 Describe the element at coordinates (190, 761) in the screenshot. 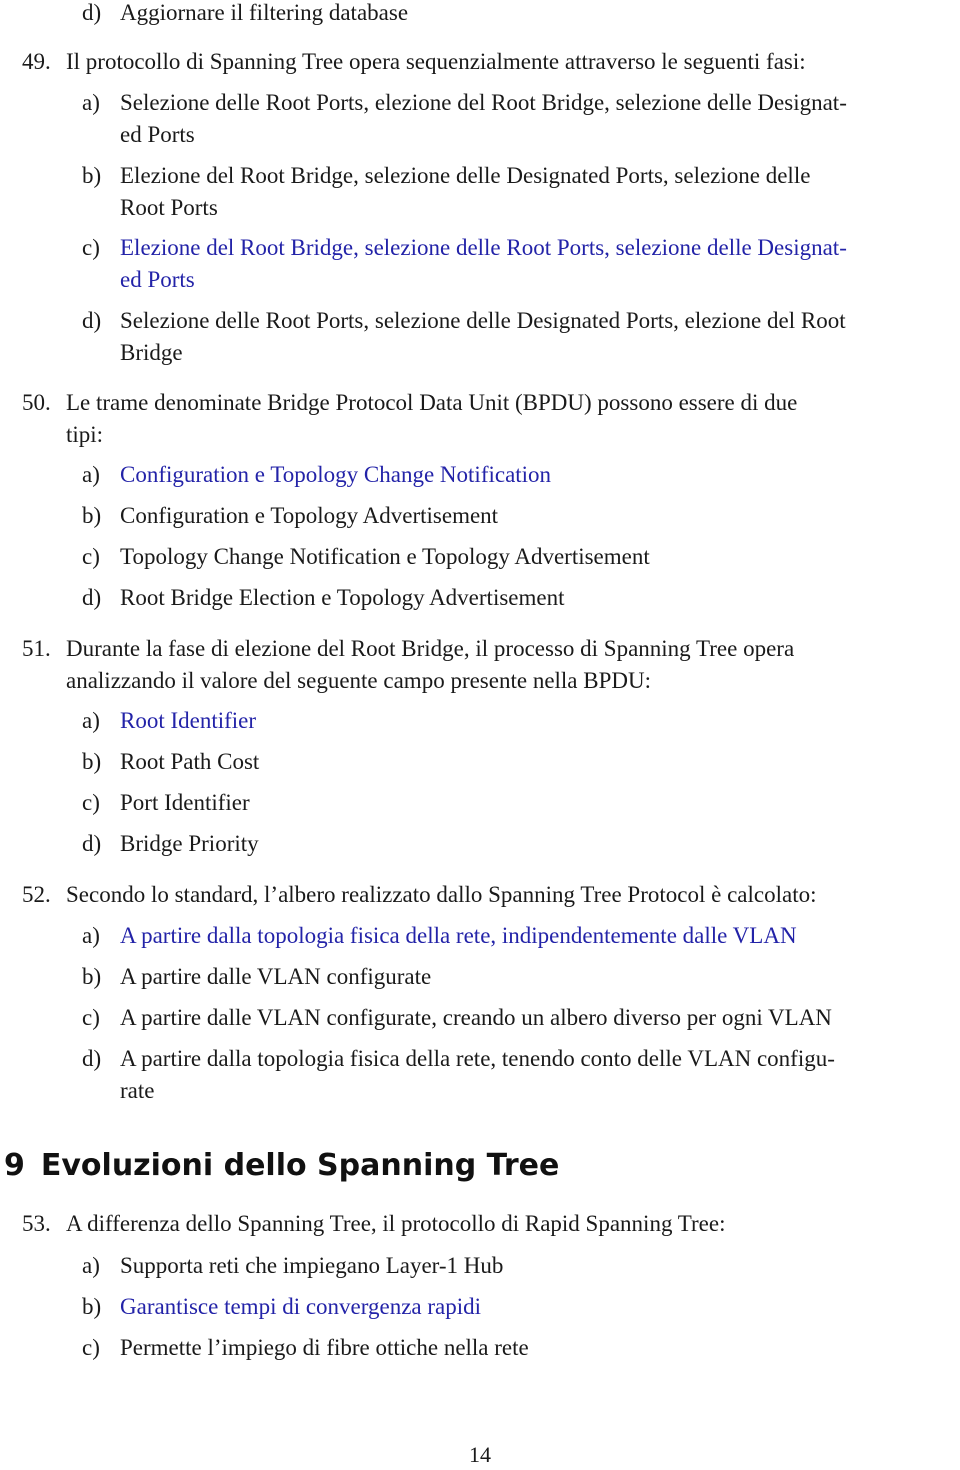

I see `option-text: Root Path Cost` at that location.